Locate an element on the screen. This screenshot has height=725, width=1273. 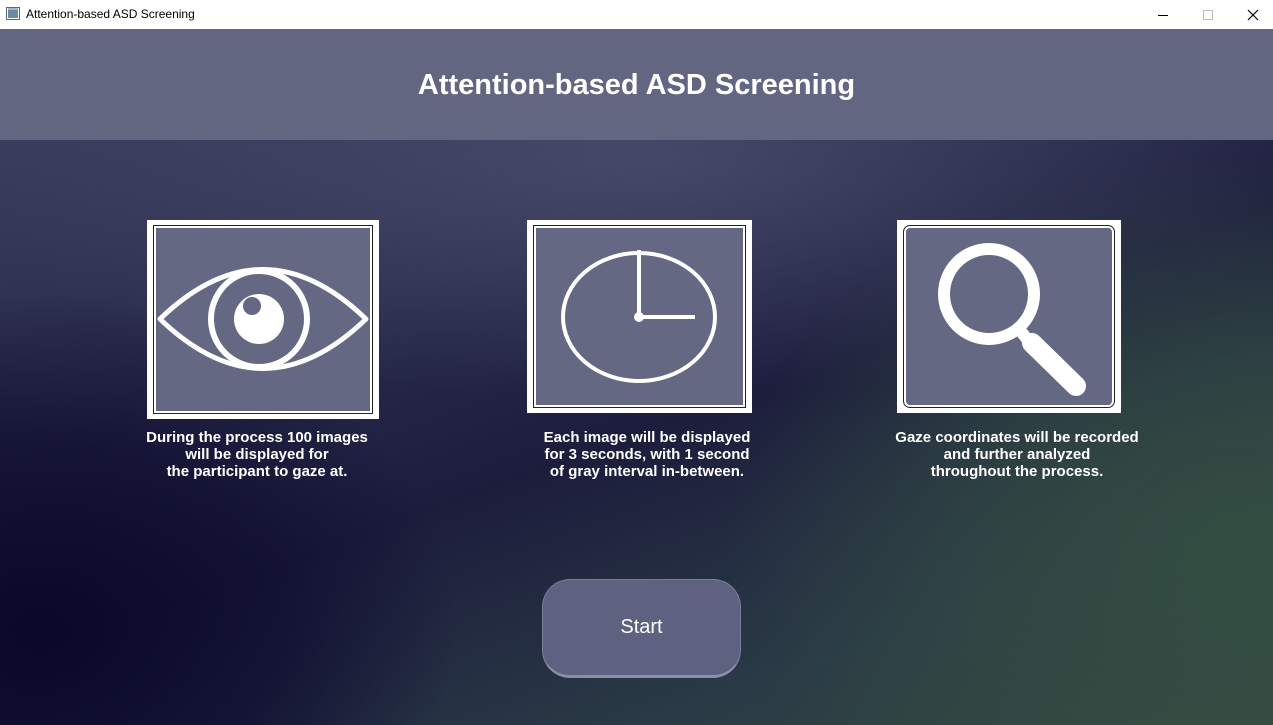
close-icon is located at coordinates (1253, 14).